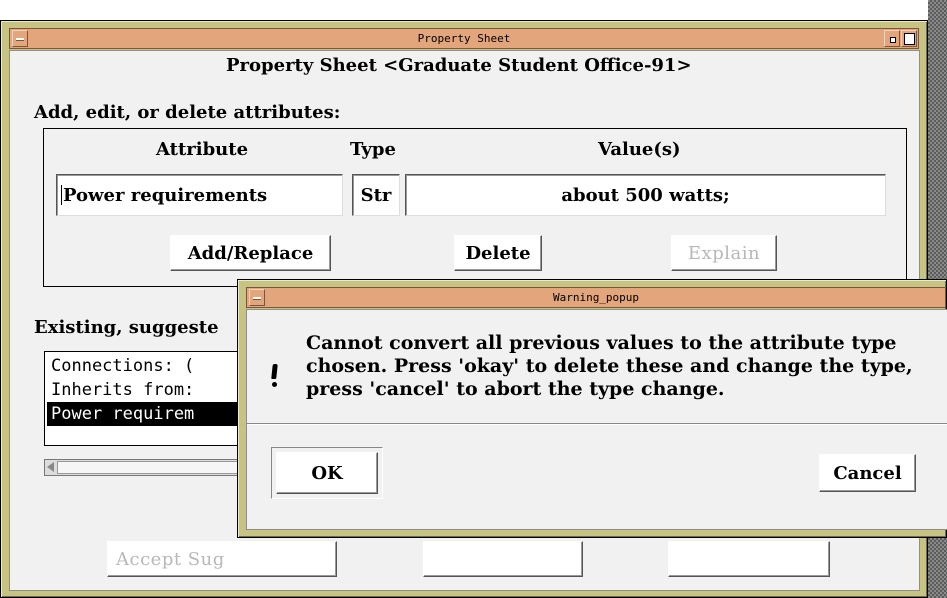 Image resolution: width=947 pixels, height=598 pixels. I want to click on ok-button: OK, so click(327, 473).